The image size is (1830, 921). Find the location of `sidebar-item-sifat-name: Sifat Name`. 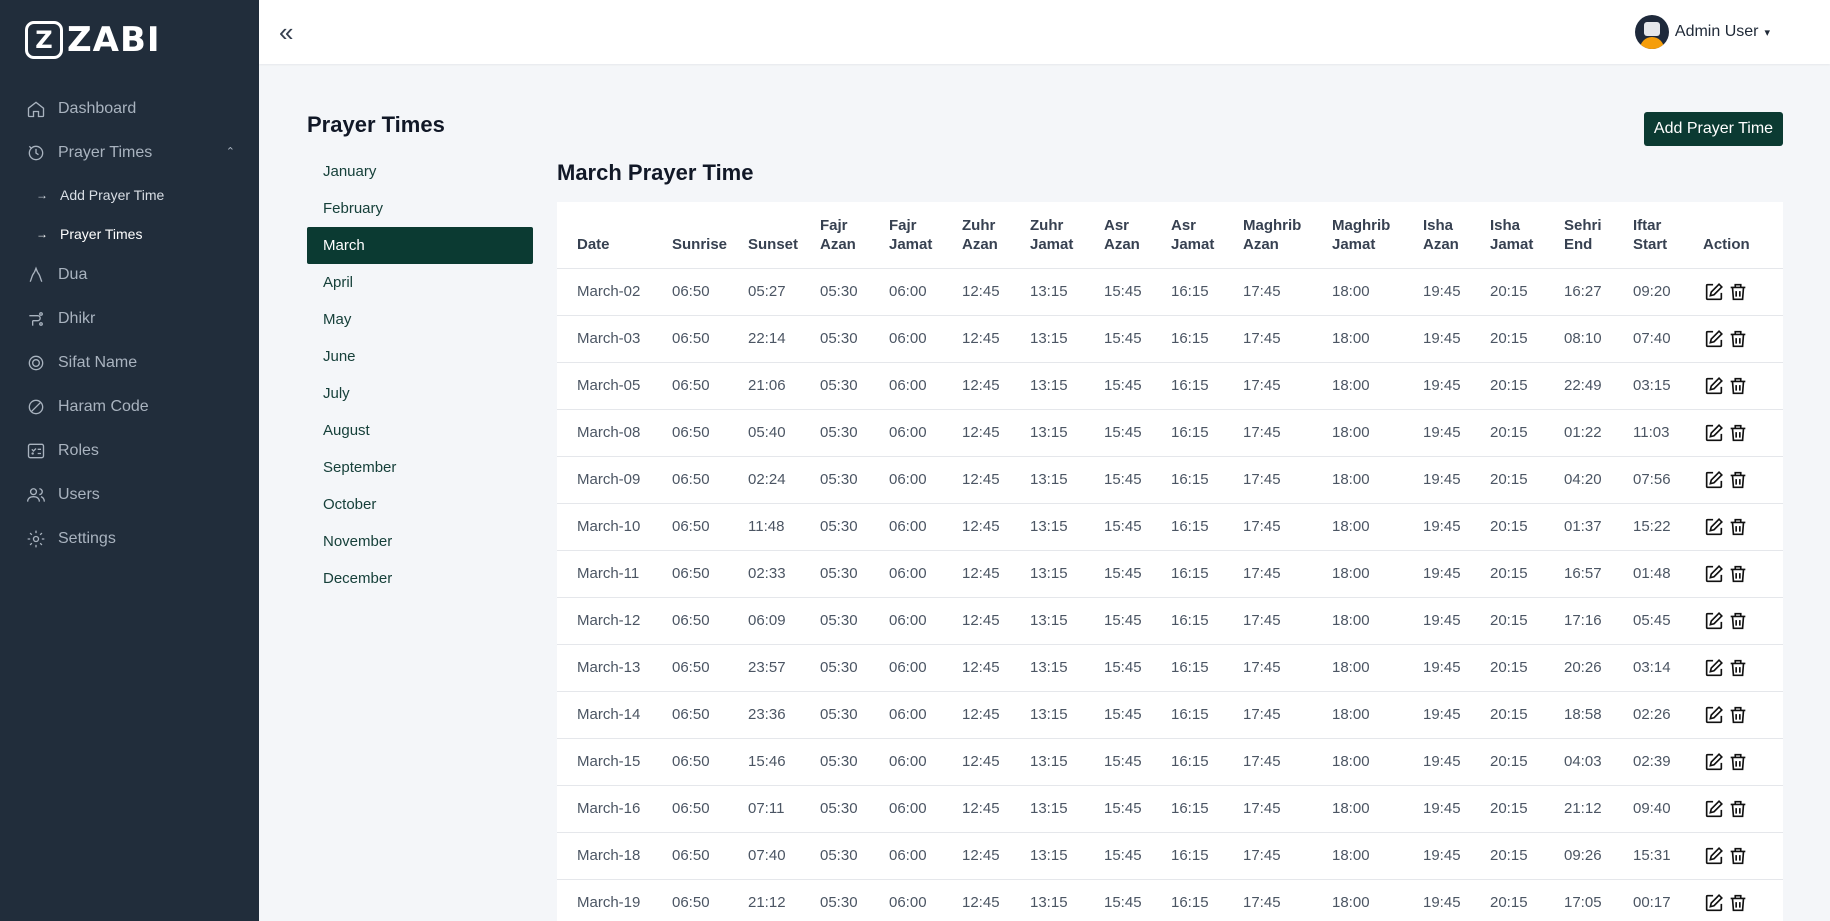

sidebar-item-sifat-name: Sifat Name is located at coordinates (129, 363).